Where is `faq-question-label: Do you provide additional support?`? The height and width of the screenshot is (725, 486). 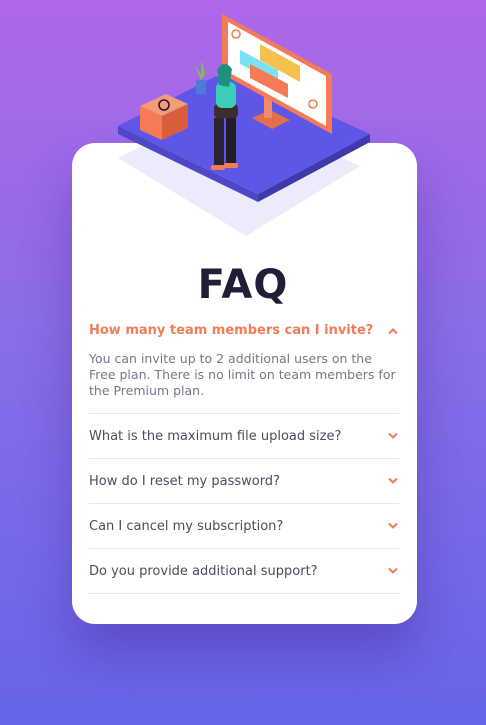 faq-question-label: Do you provide additional support? is located at coordinates (203, 571).